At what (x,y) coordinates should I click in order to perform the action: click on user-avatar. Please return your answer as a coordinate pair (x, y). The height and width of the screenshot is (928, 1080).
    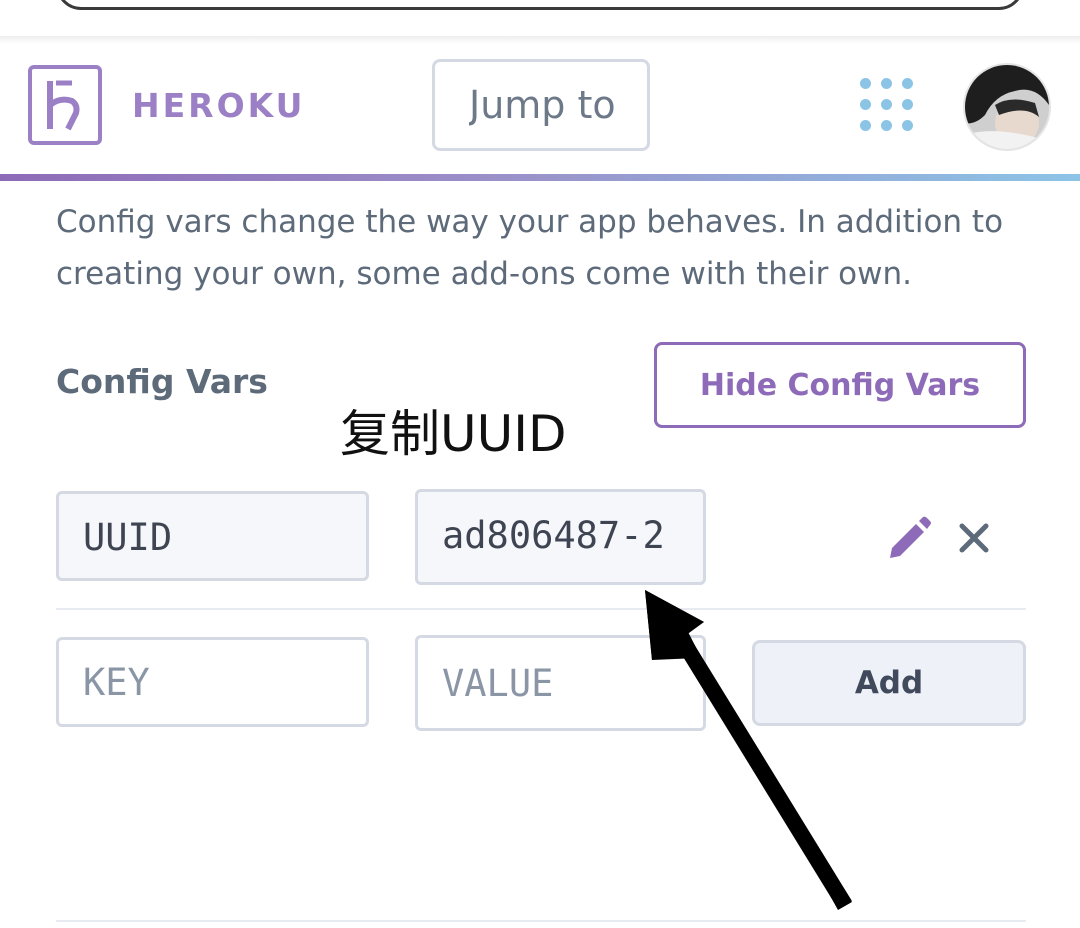
    Looking at the image, I should click on (1007, 107).